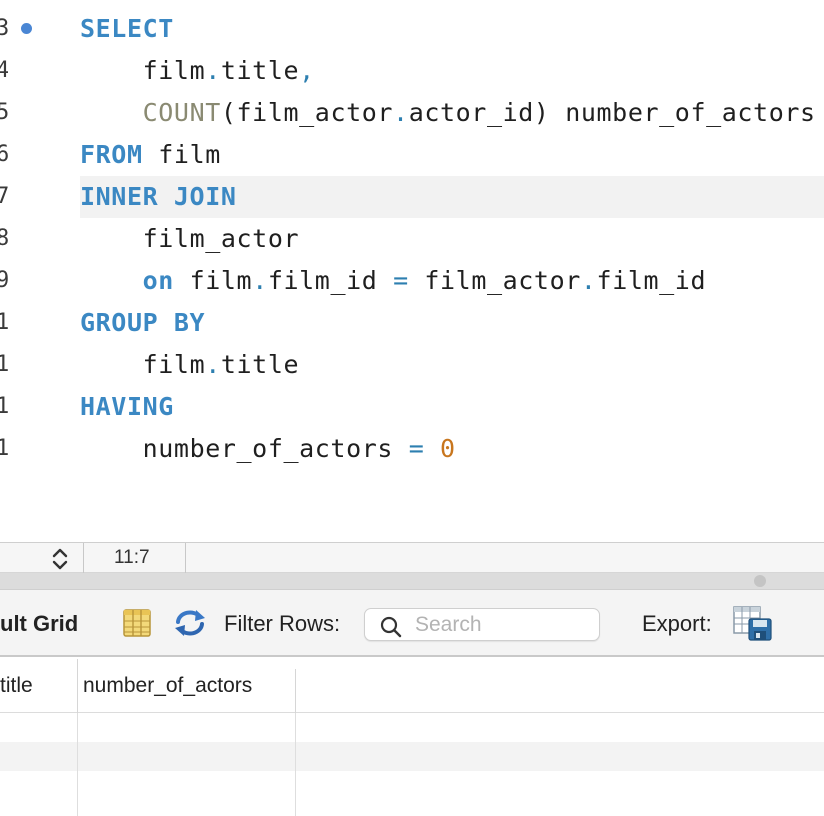  I want to click on code-line: HAVING, so click(452, 407).